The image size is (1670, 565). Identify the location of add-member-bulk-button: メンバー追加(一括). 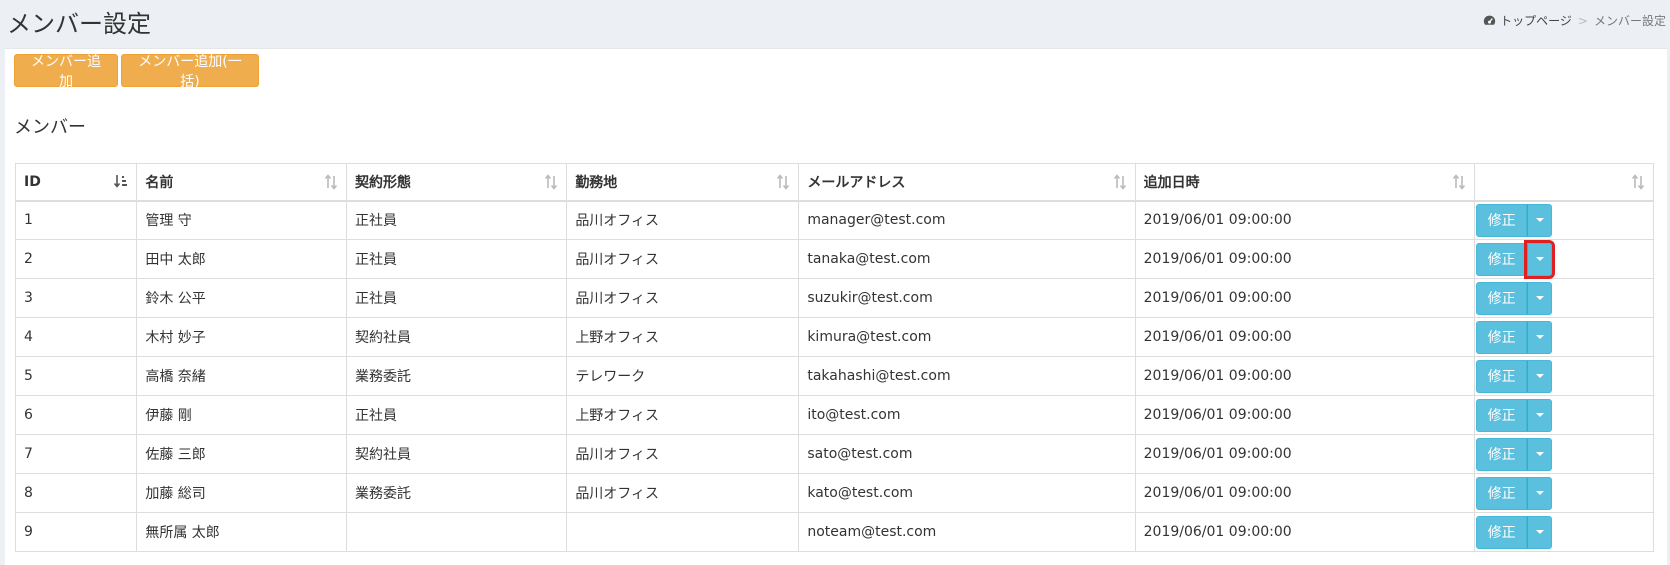
(190, 72).